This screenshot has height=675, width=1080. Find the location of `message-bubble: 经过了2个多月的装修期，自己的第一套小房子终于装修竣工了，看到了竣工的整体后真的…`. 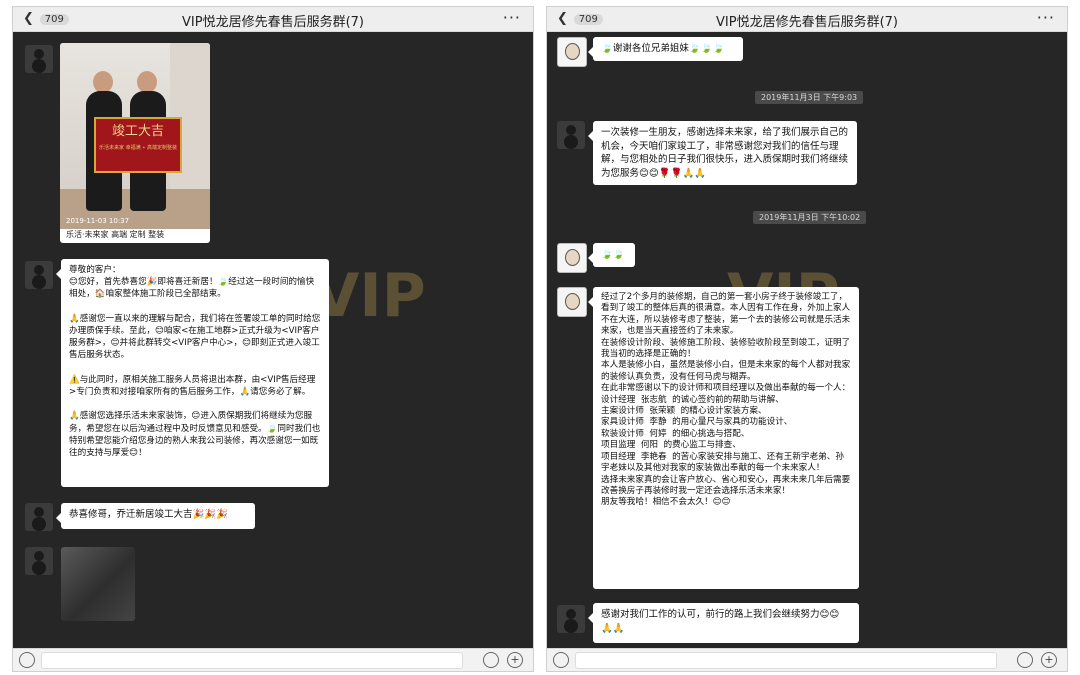

message-bubble: 经过了2个多月的装修期，自己的第一套小房子终于装修竣工了，看到了竣工的整体后真的… is located at coordinates (723, 438).